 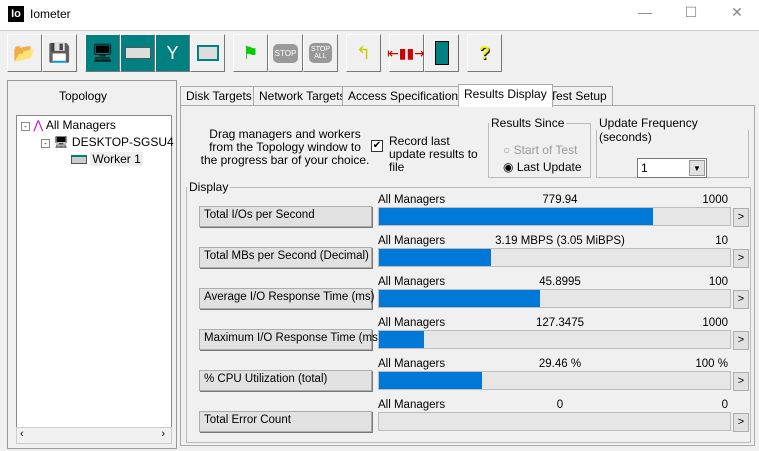 I want to click on maximize-button: ☐, so click(x=691, y=14).